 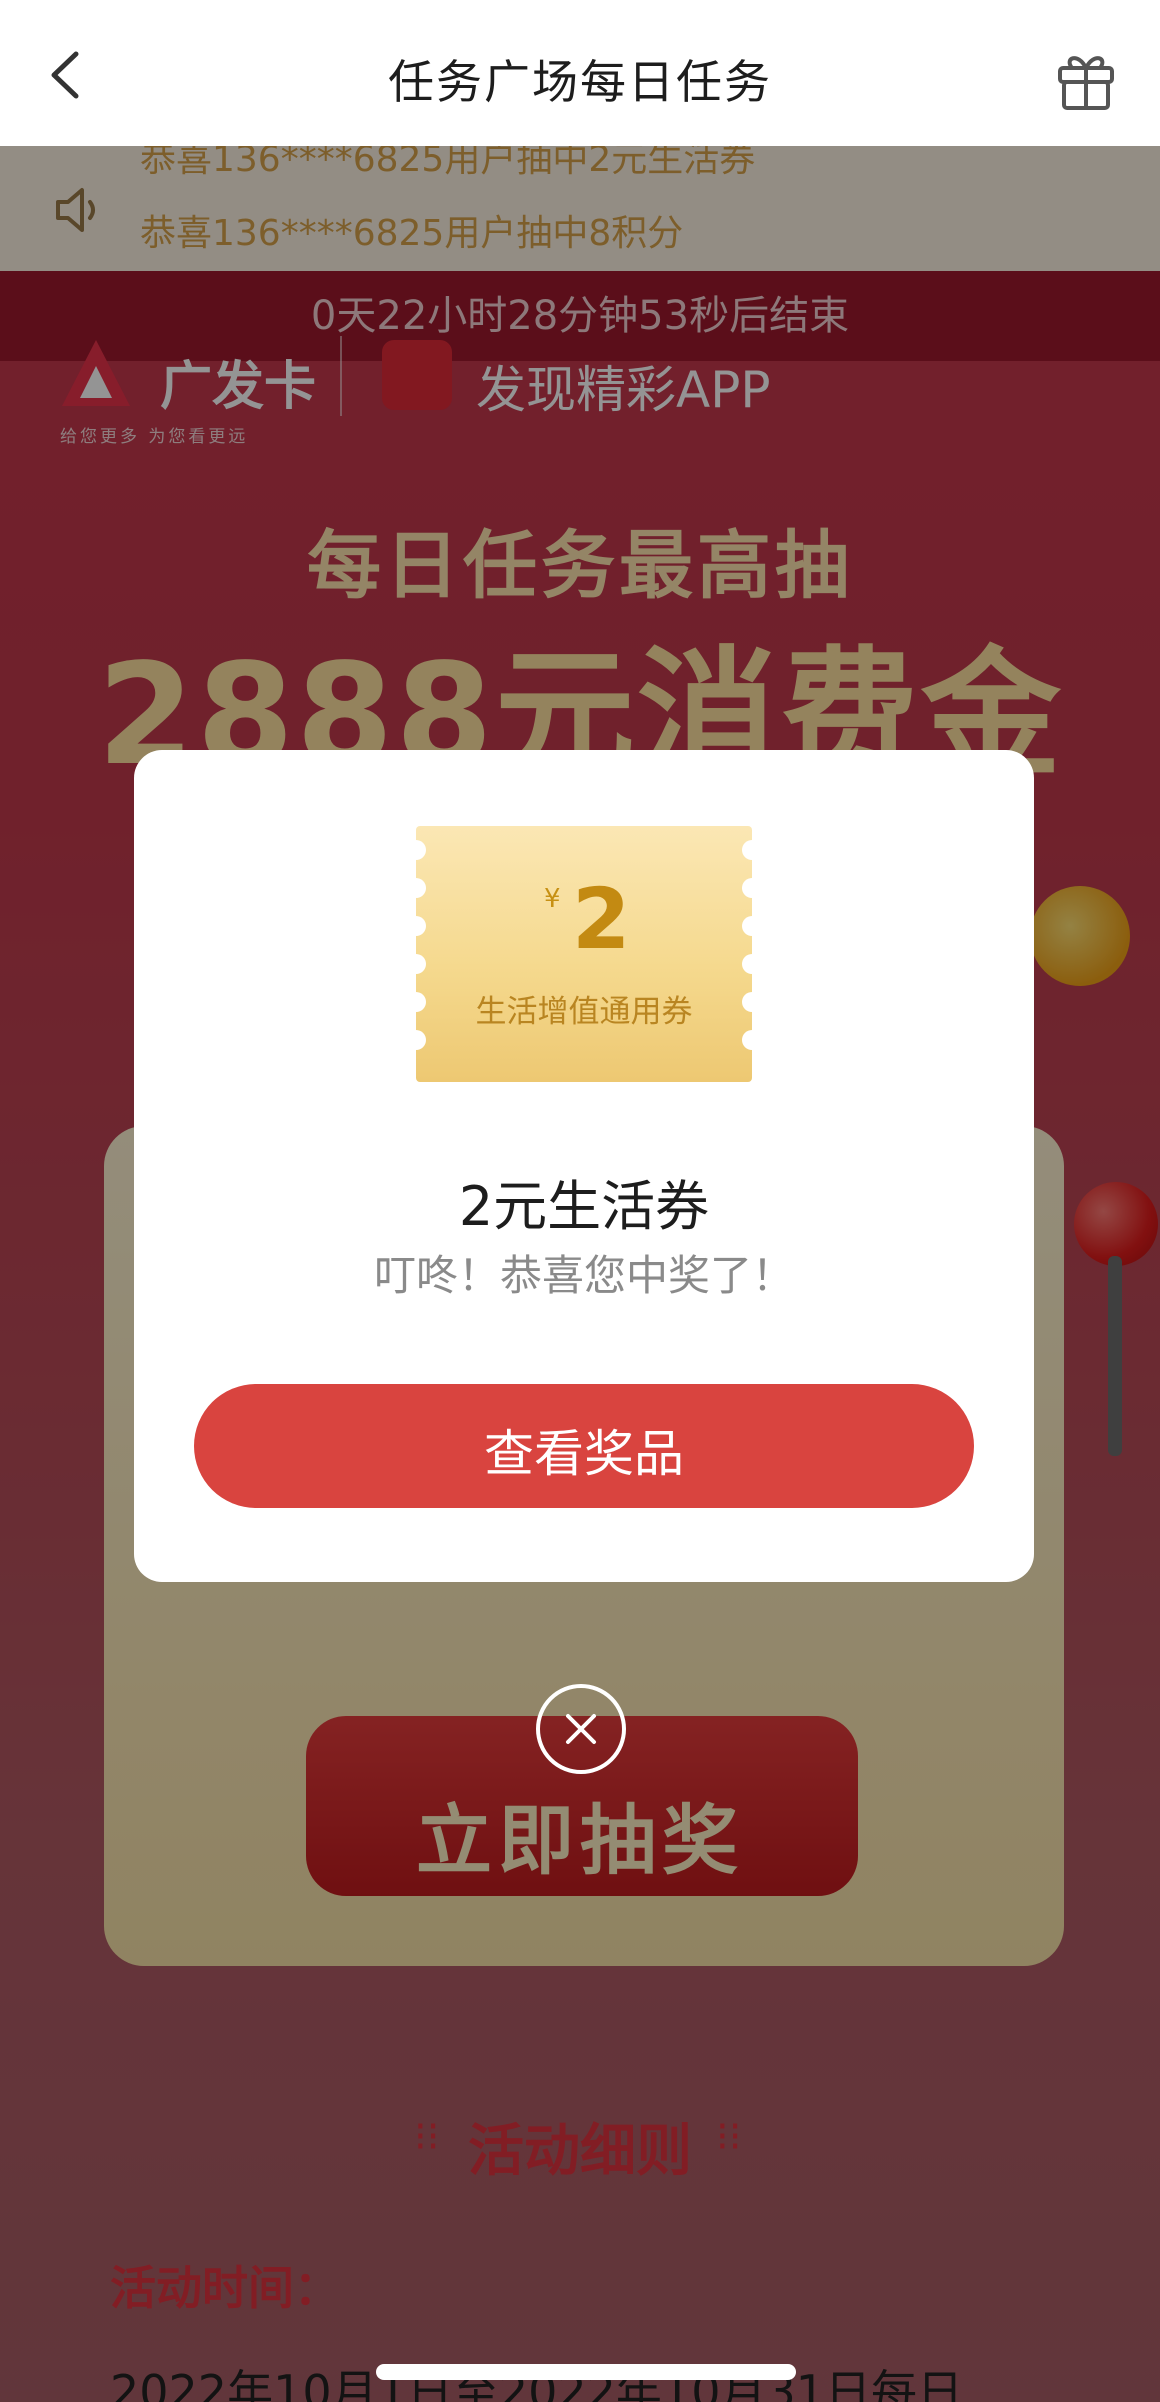 I want to click on coupon-name: 生活增值通用券, so click(x=584, y=1012).